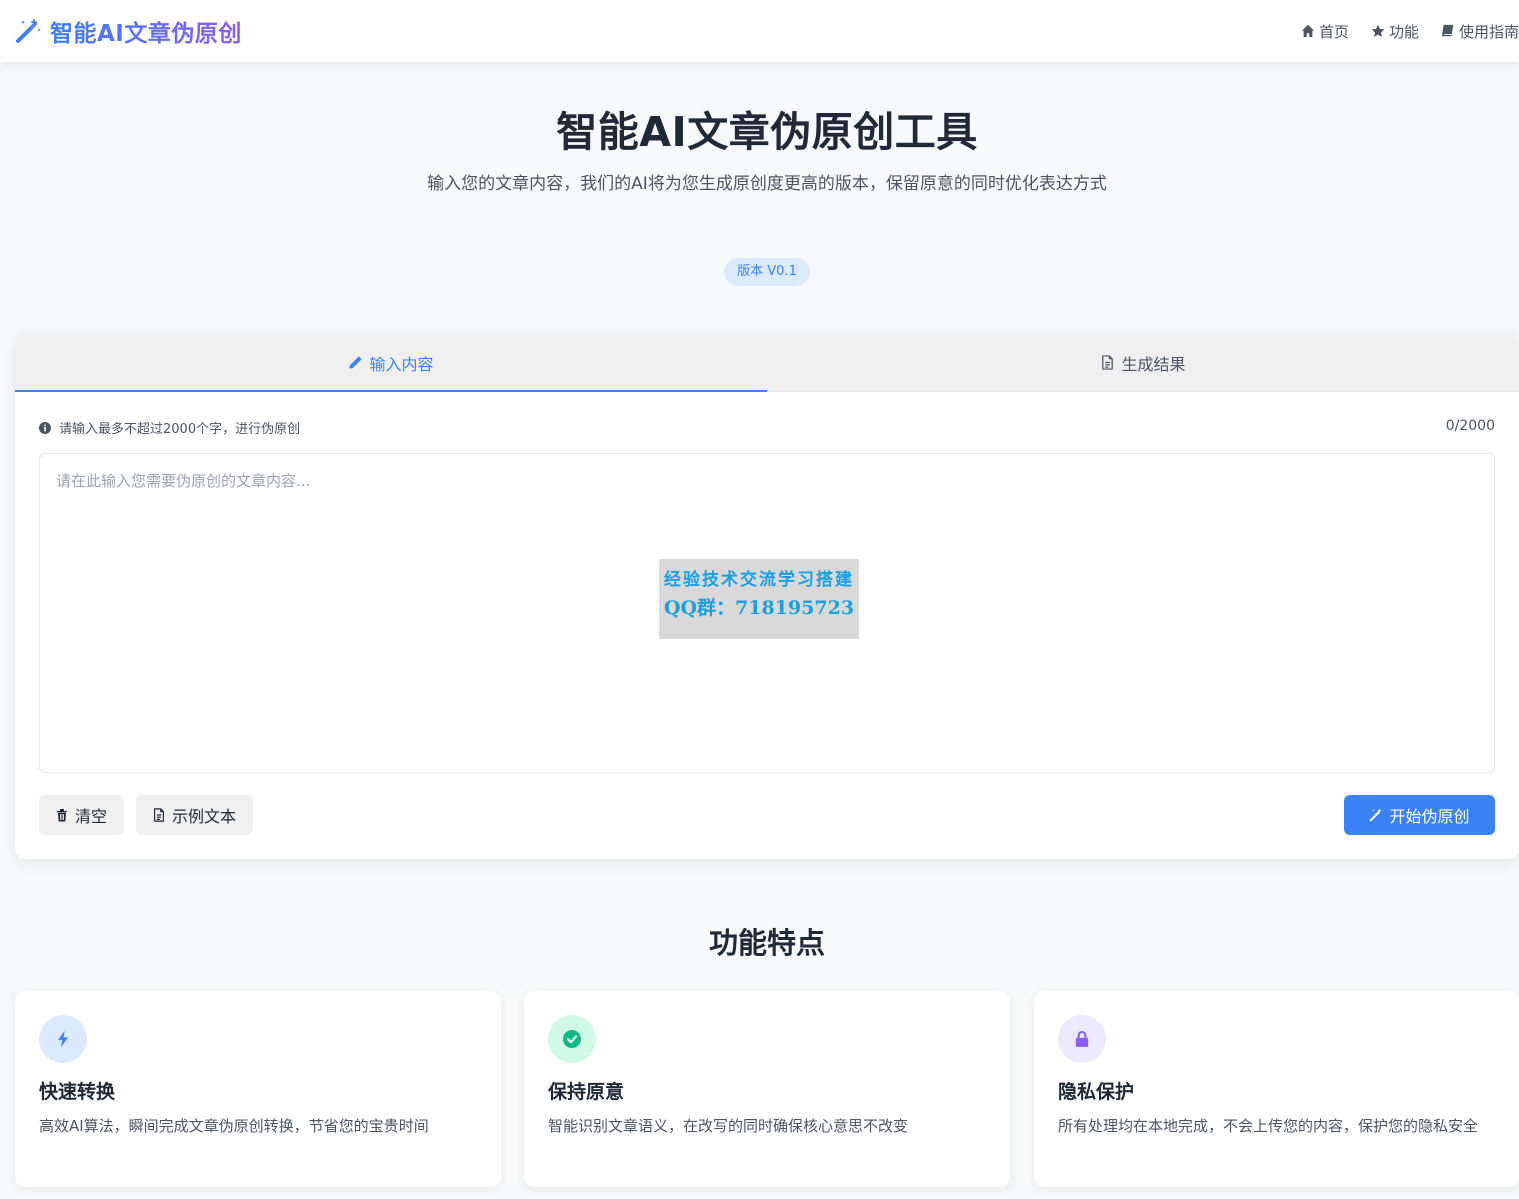 Image resolution: width=1519 pixels, height=1199 pixels. Describe the element at coordinates (1429, 817) in the screenshot. I see `start-rewrite-button-label: 开始伪原创` at that location.